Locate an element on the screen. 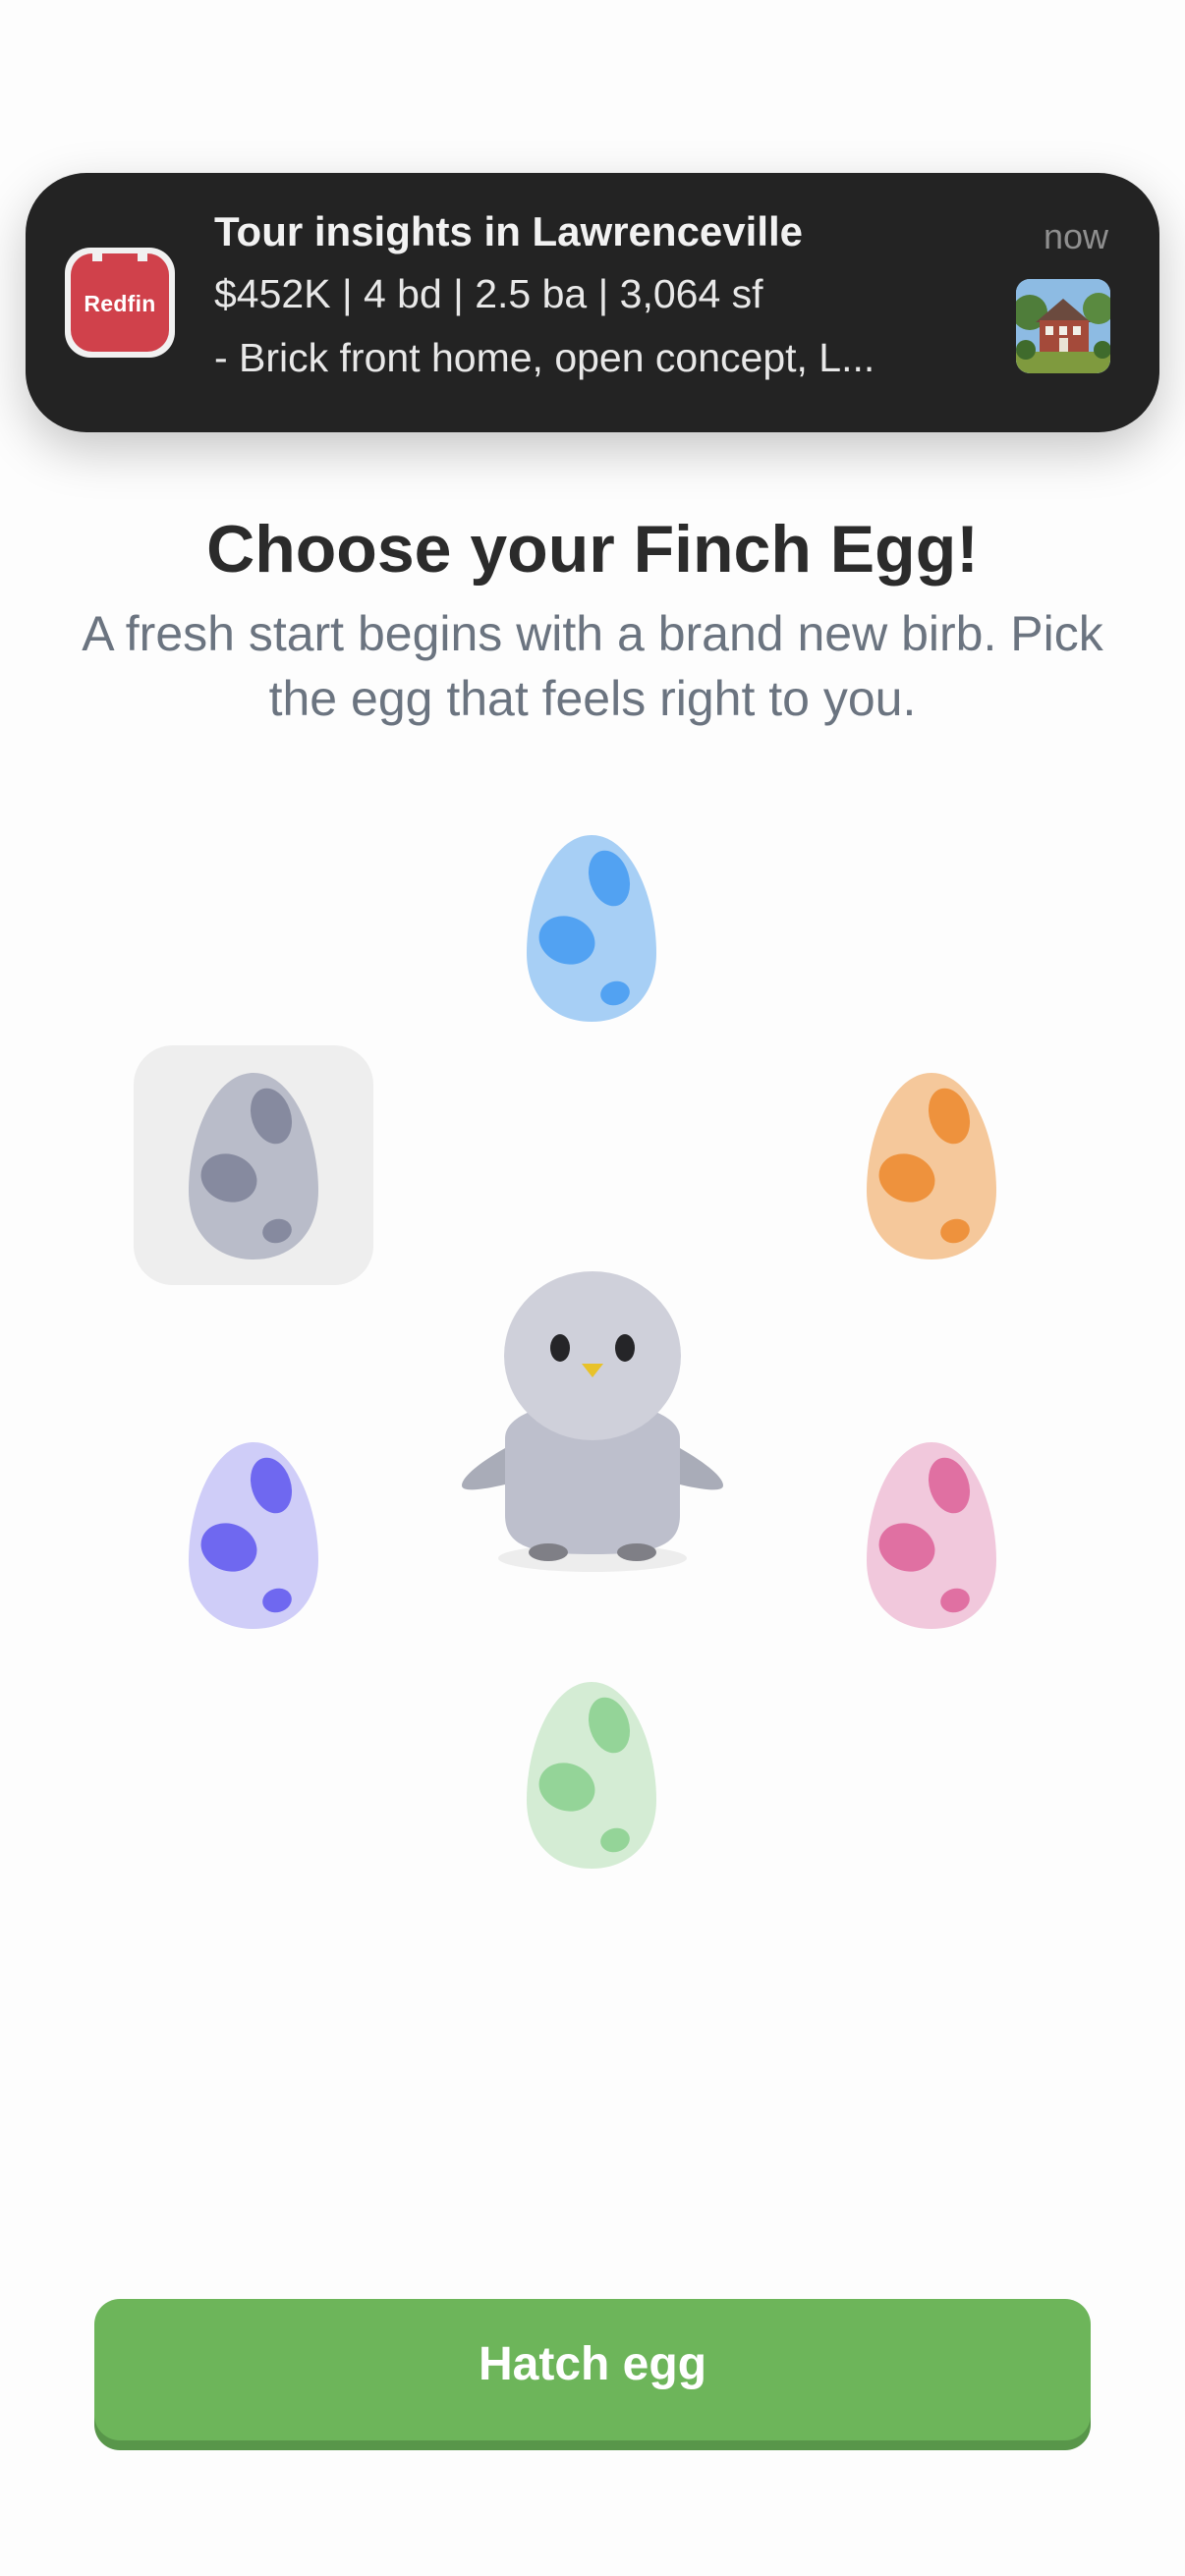 The image size is (1185, 2576). orange-egg-icon is located at coordinates (932, 1166).